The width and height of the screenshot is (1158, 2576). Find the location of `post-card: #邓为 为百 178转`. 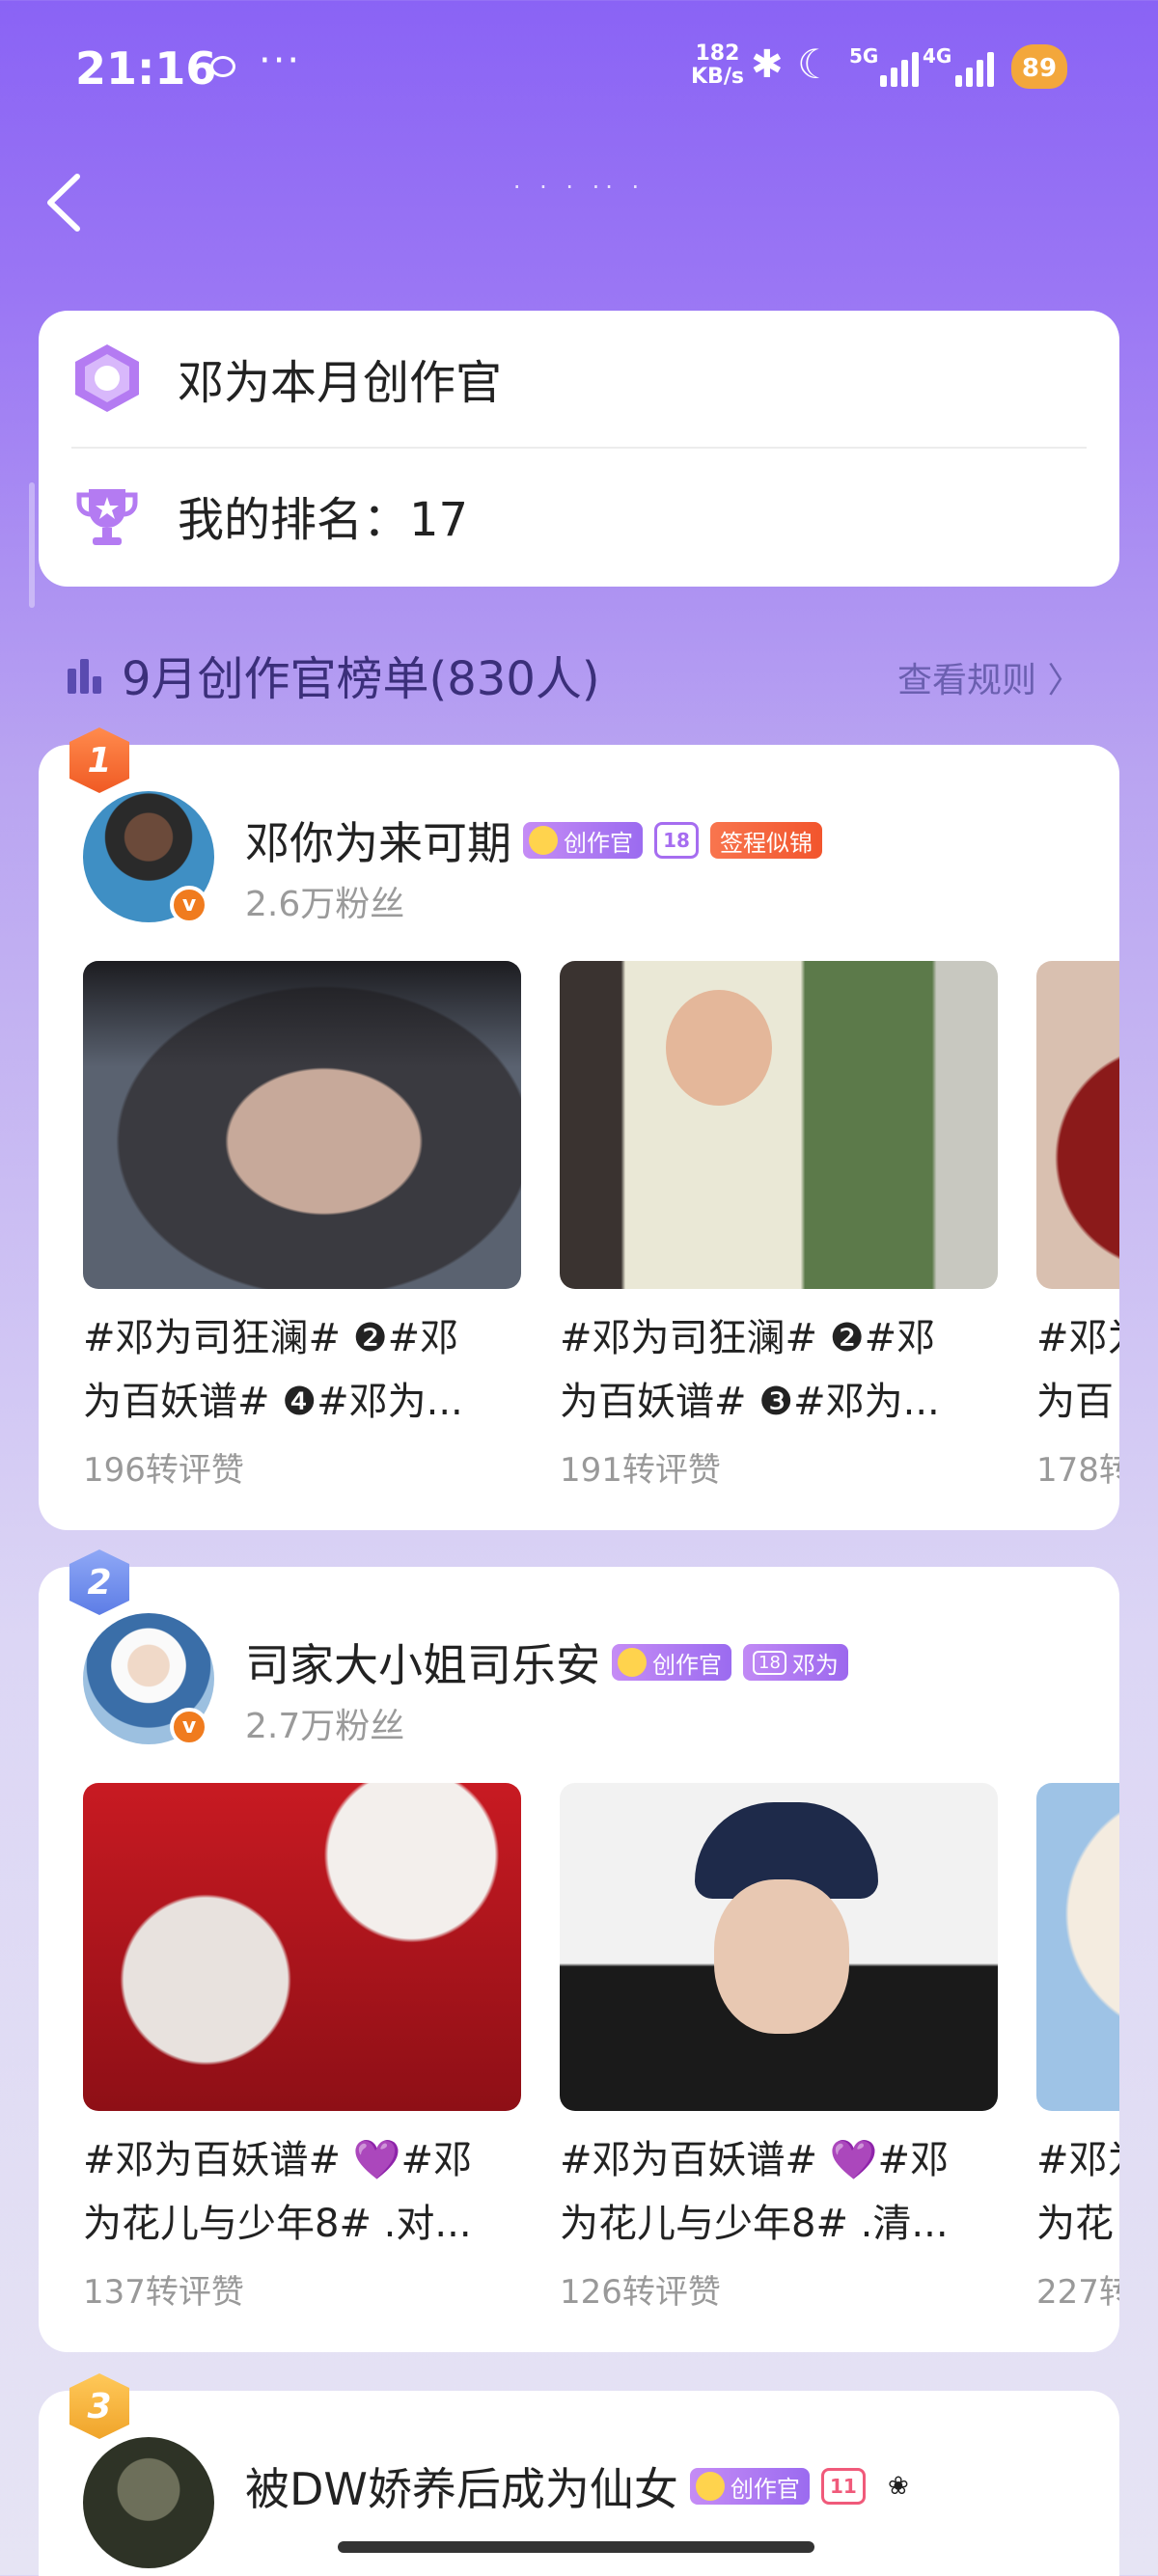

post-card: #邓为 为百 178转 is located at coordinates (1077, 1226).